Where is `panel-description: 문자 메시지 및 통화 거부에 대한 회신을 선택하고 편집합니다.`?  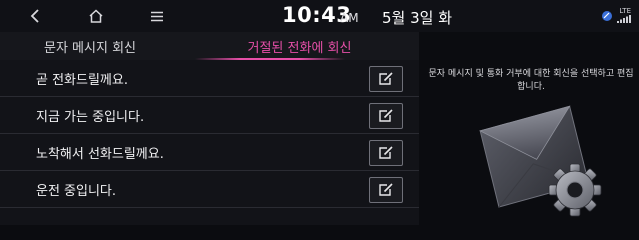
panel-description: 문자 메시지 및 통화 거부에 대한 회신을 선택하고 편집합니다. is located at coordinates (531, 80).